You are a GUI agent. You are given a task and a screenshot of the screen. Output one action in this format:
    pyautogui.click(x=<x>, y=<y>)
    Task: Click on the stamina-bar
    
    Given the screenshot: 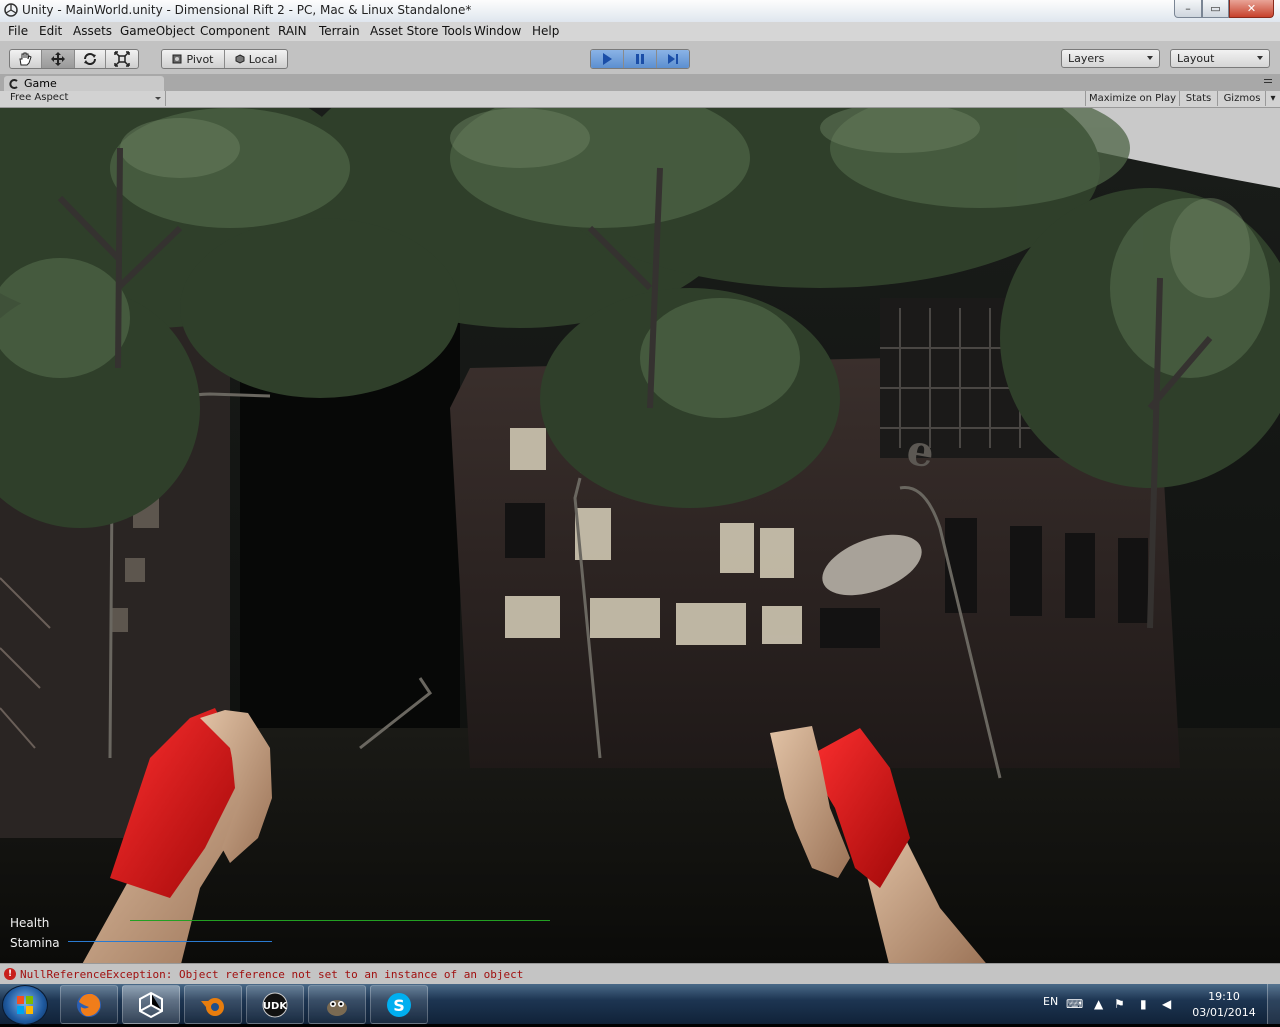 What is the action you would take?
    pyautogui.click(x=170, y=941)
    